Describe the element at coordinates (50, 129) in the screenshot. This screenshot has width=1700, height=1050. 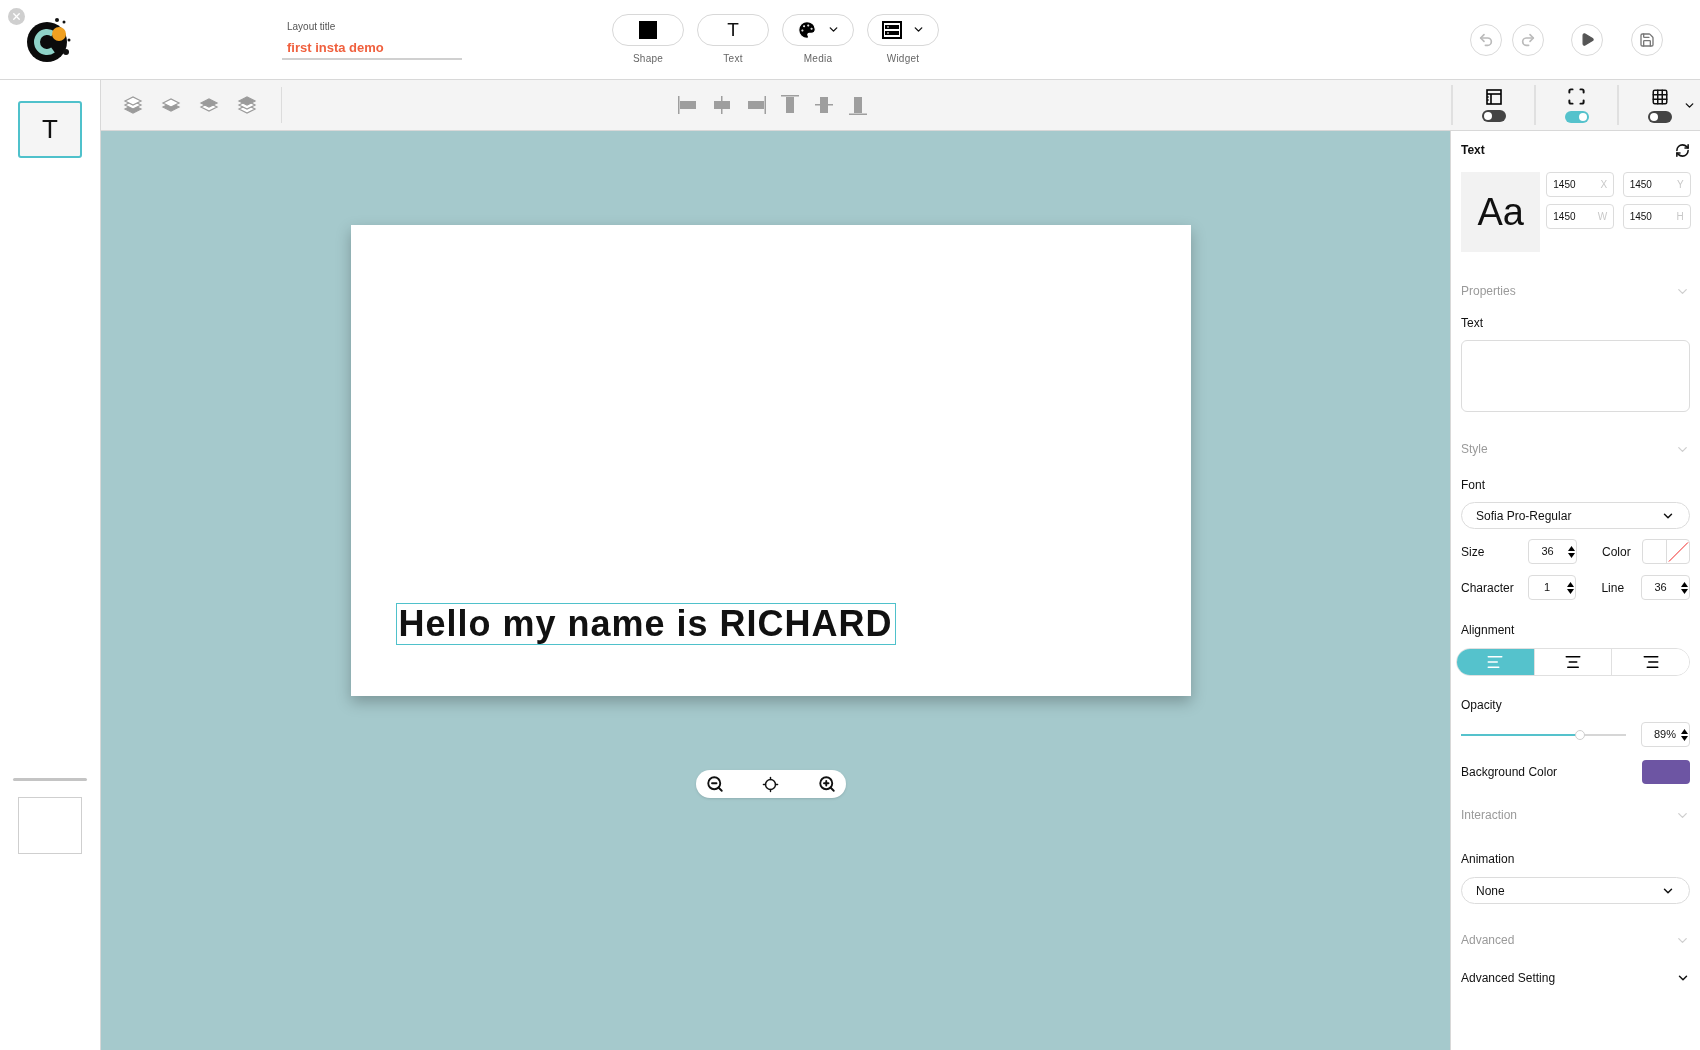
I see `slide-thumbnail: T` at that location.